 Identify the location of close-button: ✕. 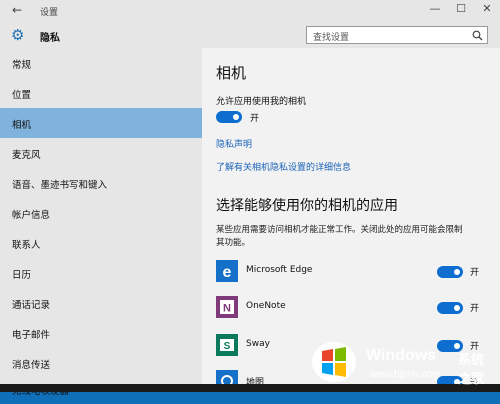
(487, 8).